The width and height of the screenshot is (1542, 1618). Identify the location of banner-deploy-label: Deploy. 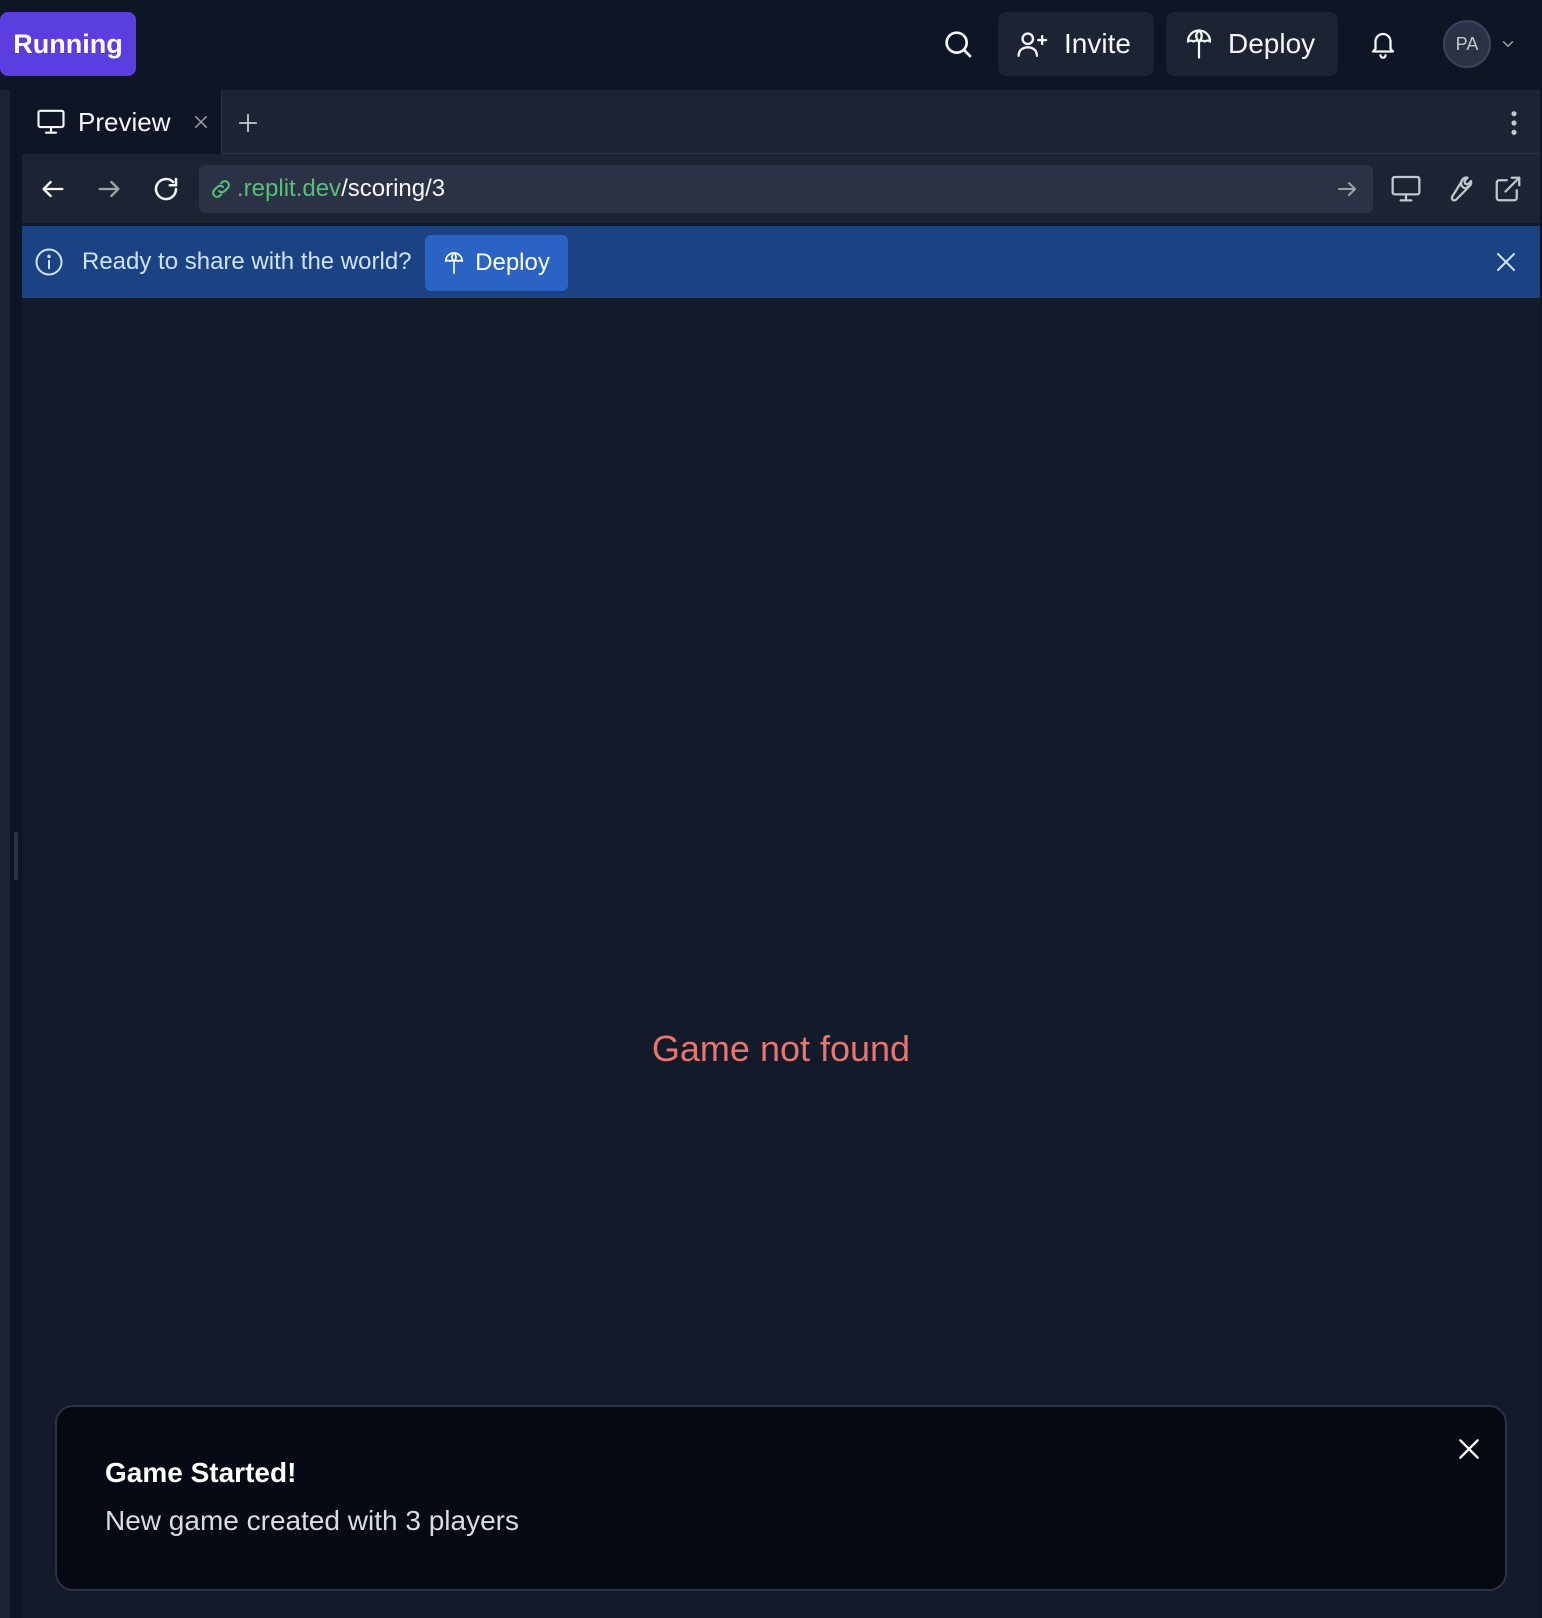
(512, 262).